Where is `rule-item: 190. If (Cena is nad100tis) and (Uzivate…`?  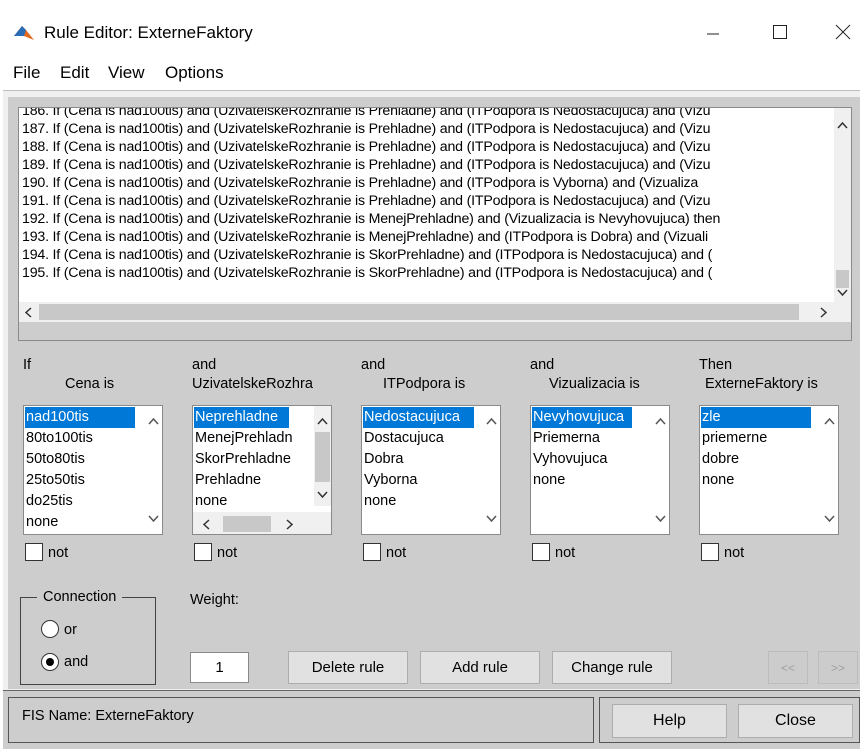 rule-item: 190. If (Cena is nad100tis) and (Uzivate… is located at coordinates (360, 183).